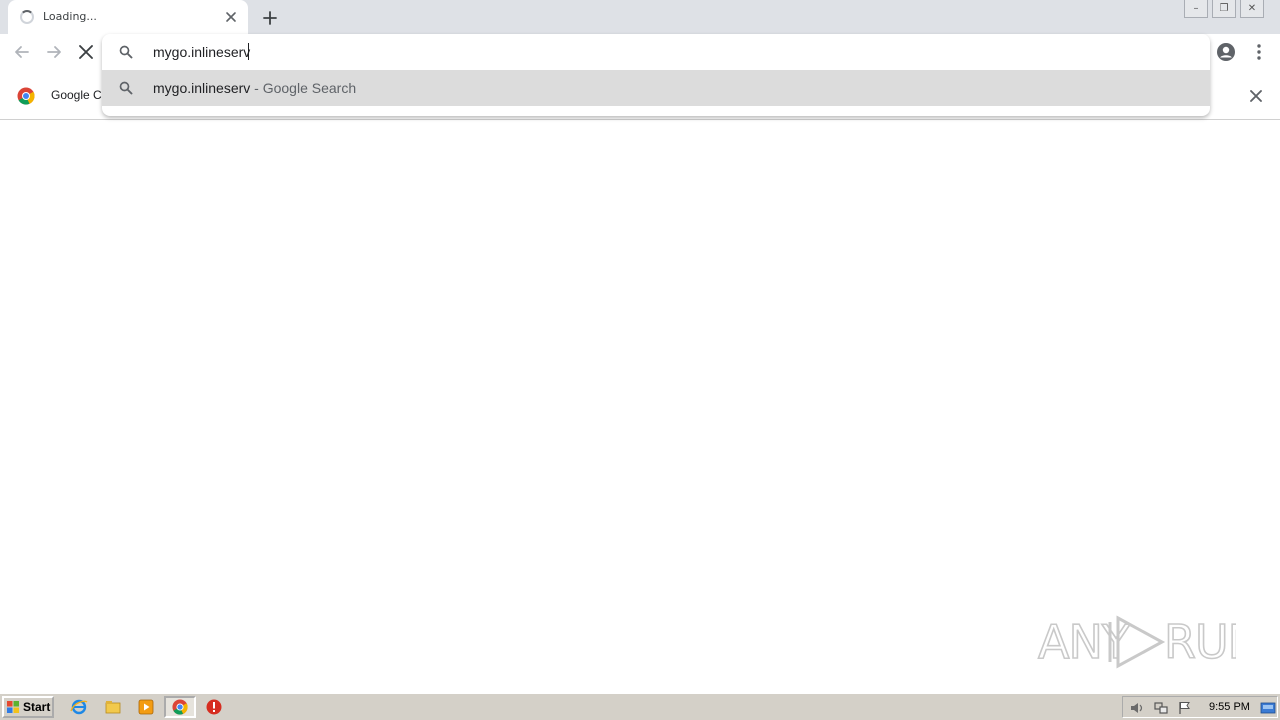  What do you see at coordinates (1252, 9) in the screenshot?
I see `window-close-button: ✕` at bounding box center [1252, 9].